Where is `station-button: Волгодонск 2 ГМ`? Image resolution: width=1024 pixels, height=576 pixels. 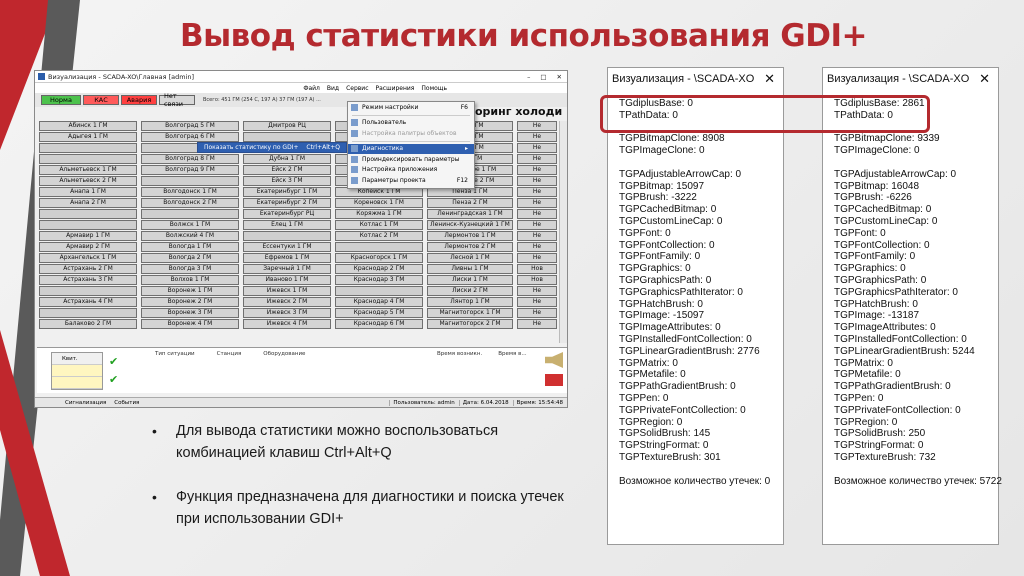 station-button: Волгодонск 2 ГМ is located at coordinates (190, 203).